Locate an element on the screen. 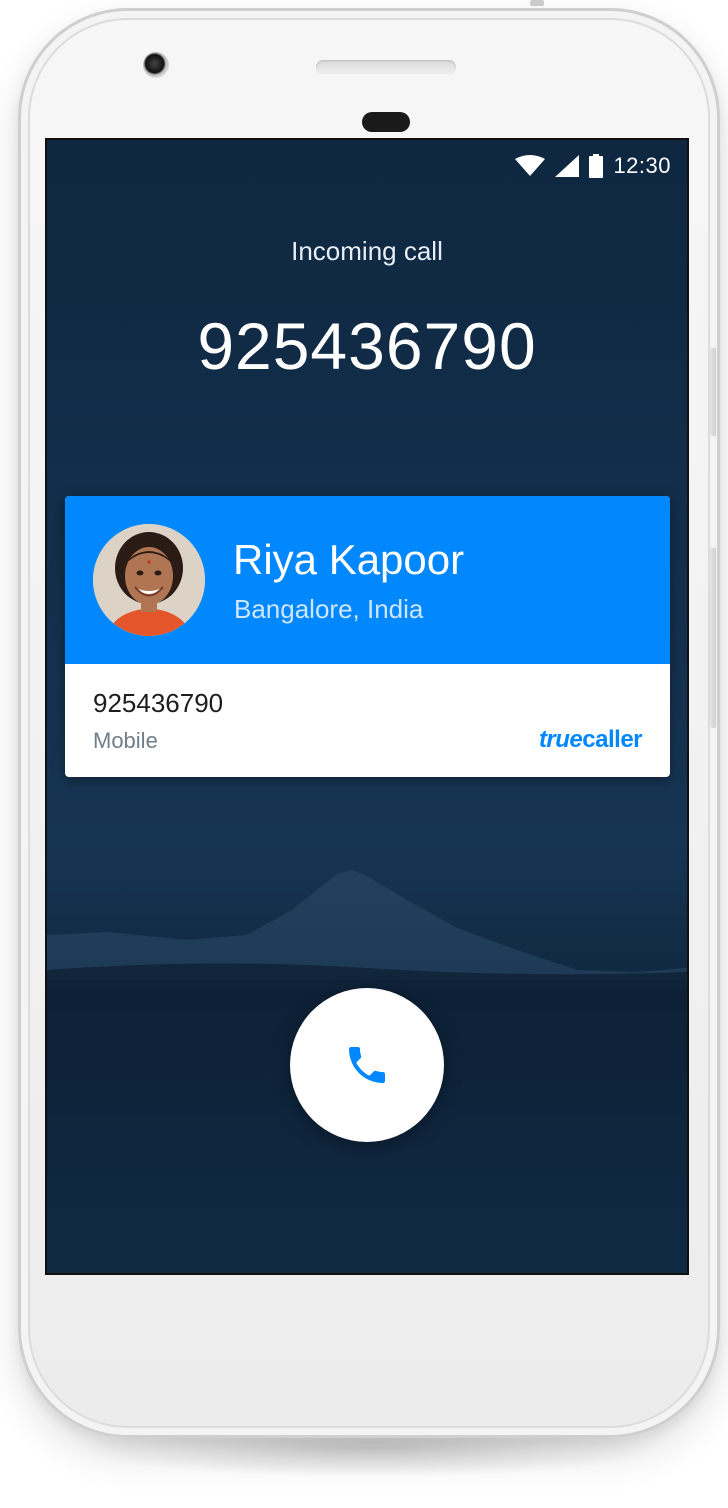  signal-icon is located at coordinates (567, 166).